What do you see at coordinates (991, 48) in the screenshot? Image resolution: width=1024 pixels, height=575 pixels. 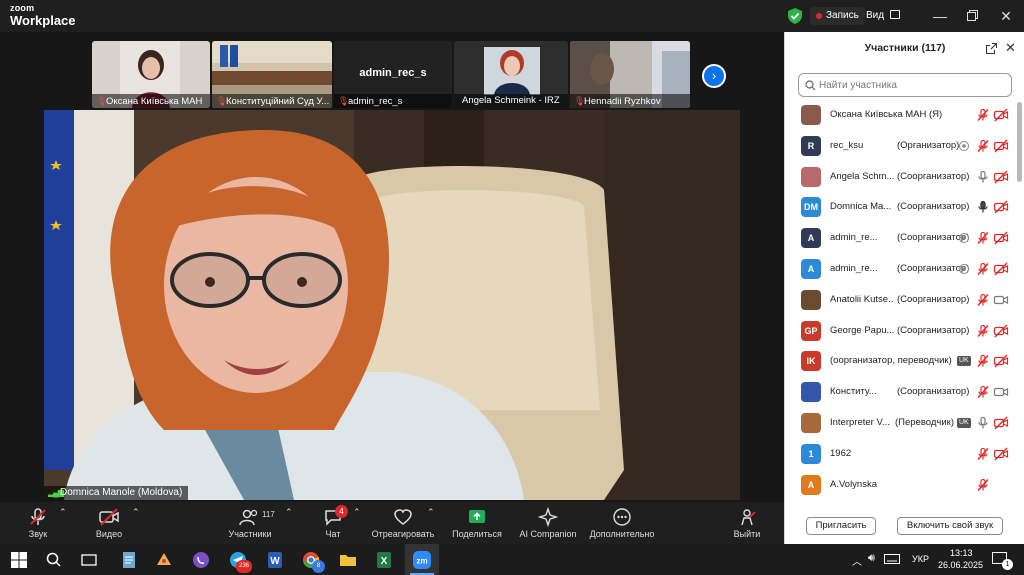 I see `pop-out-icon` at bounding box center [991, 48].